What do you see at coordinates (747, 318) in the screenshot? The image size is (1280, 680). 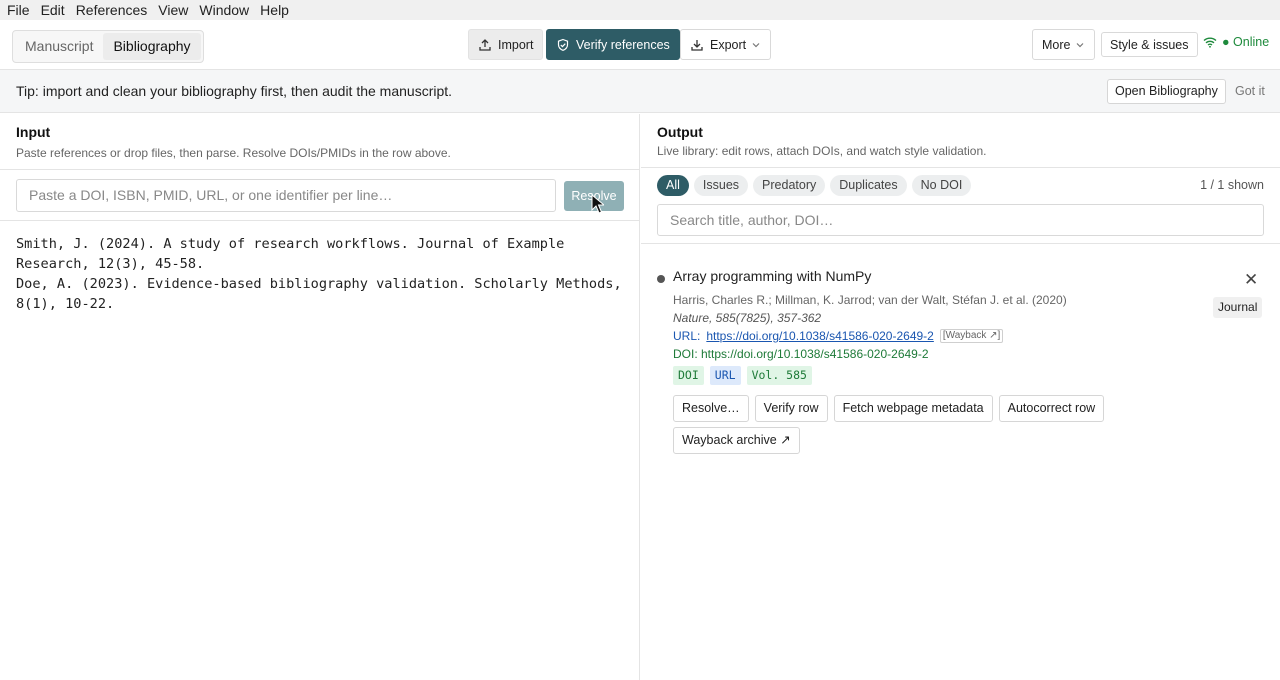 I see `entry-journal: Nature, 585(7825), 357-362` at bounding box center [747, 318].